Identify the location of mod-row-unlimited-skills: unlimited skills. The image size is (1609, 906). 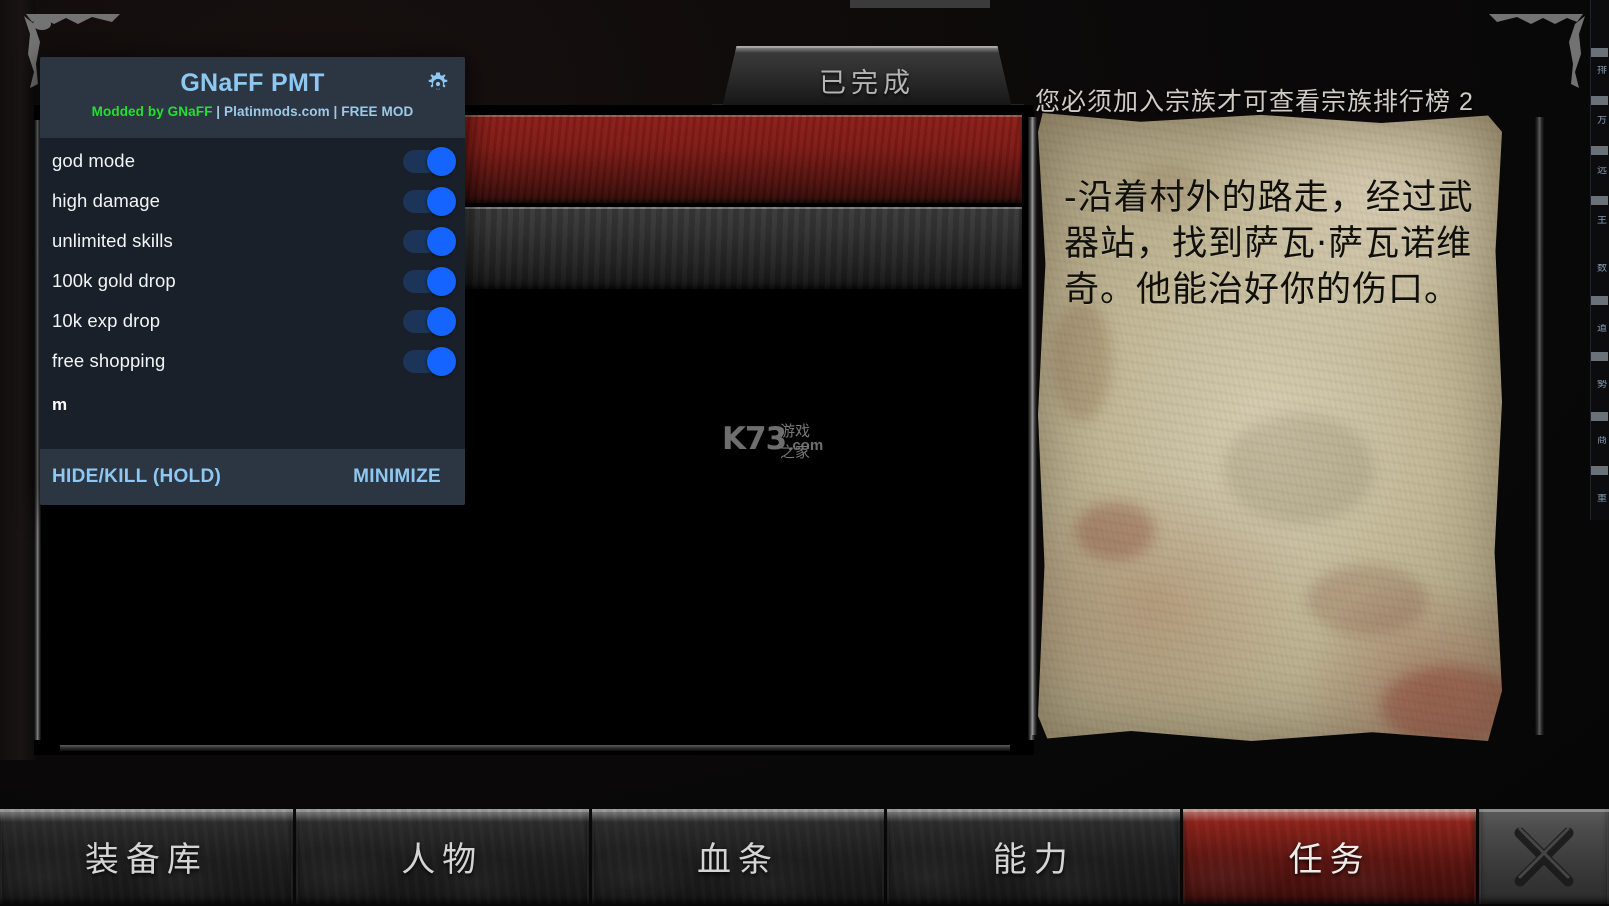
(252, 241).